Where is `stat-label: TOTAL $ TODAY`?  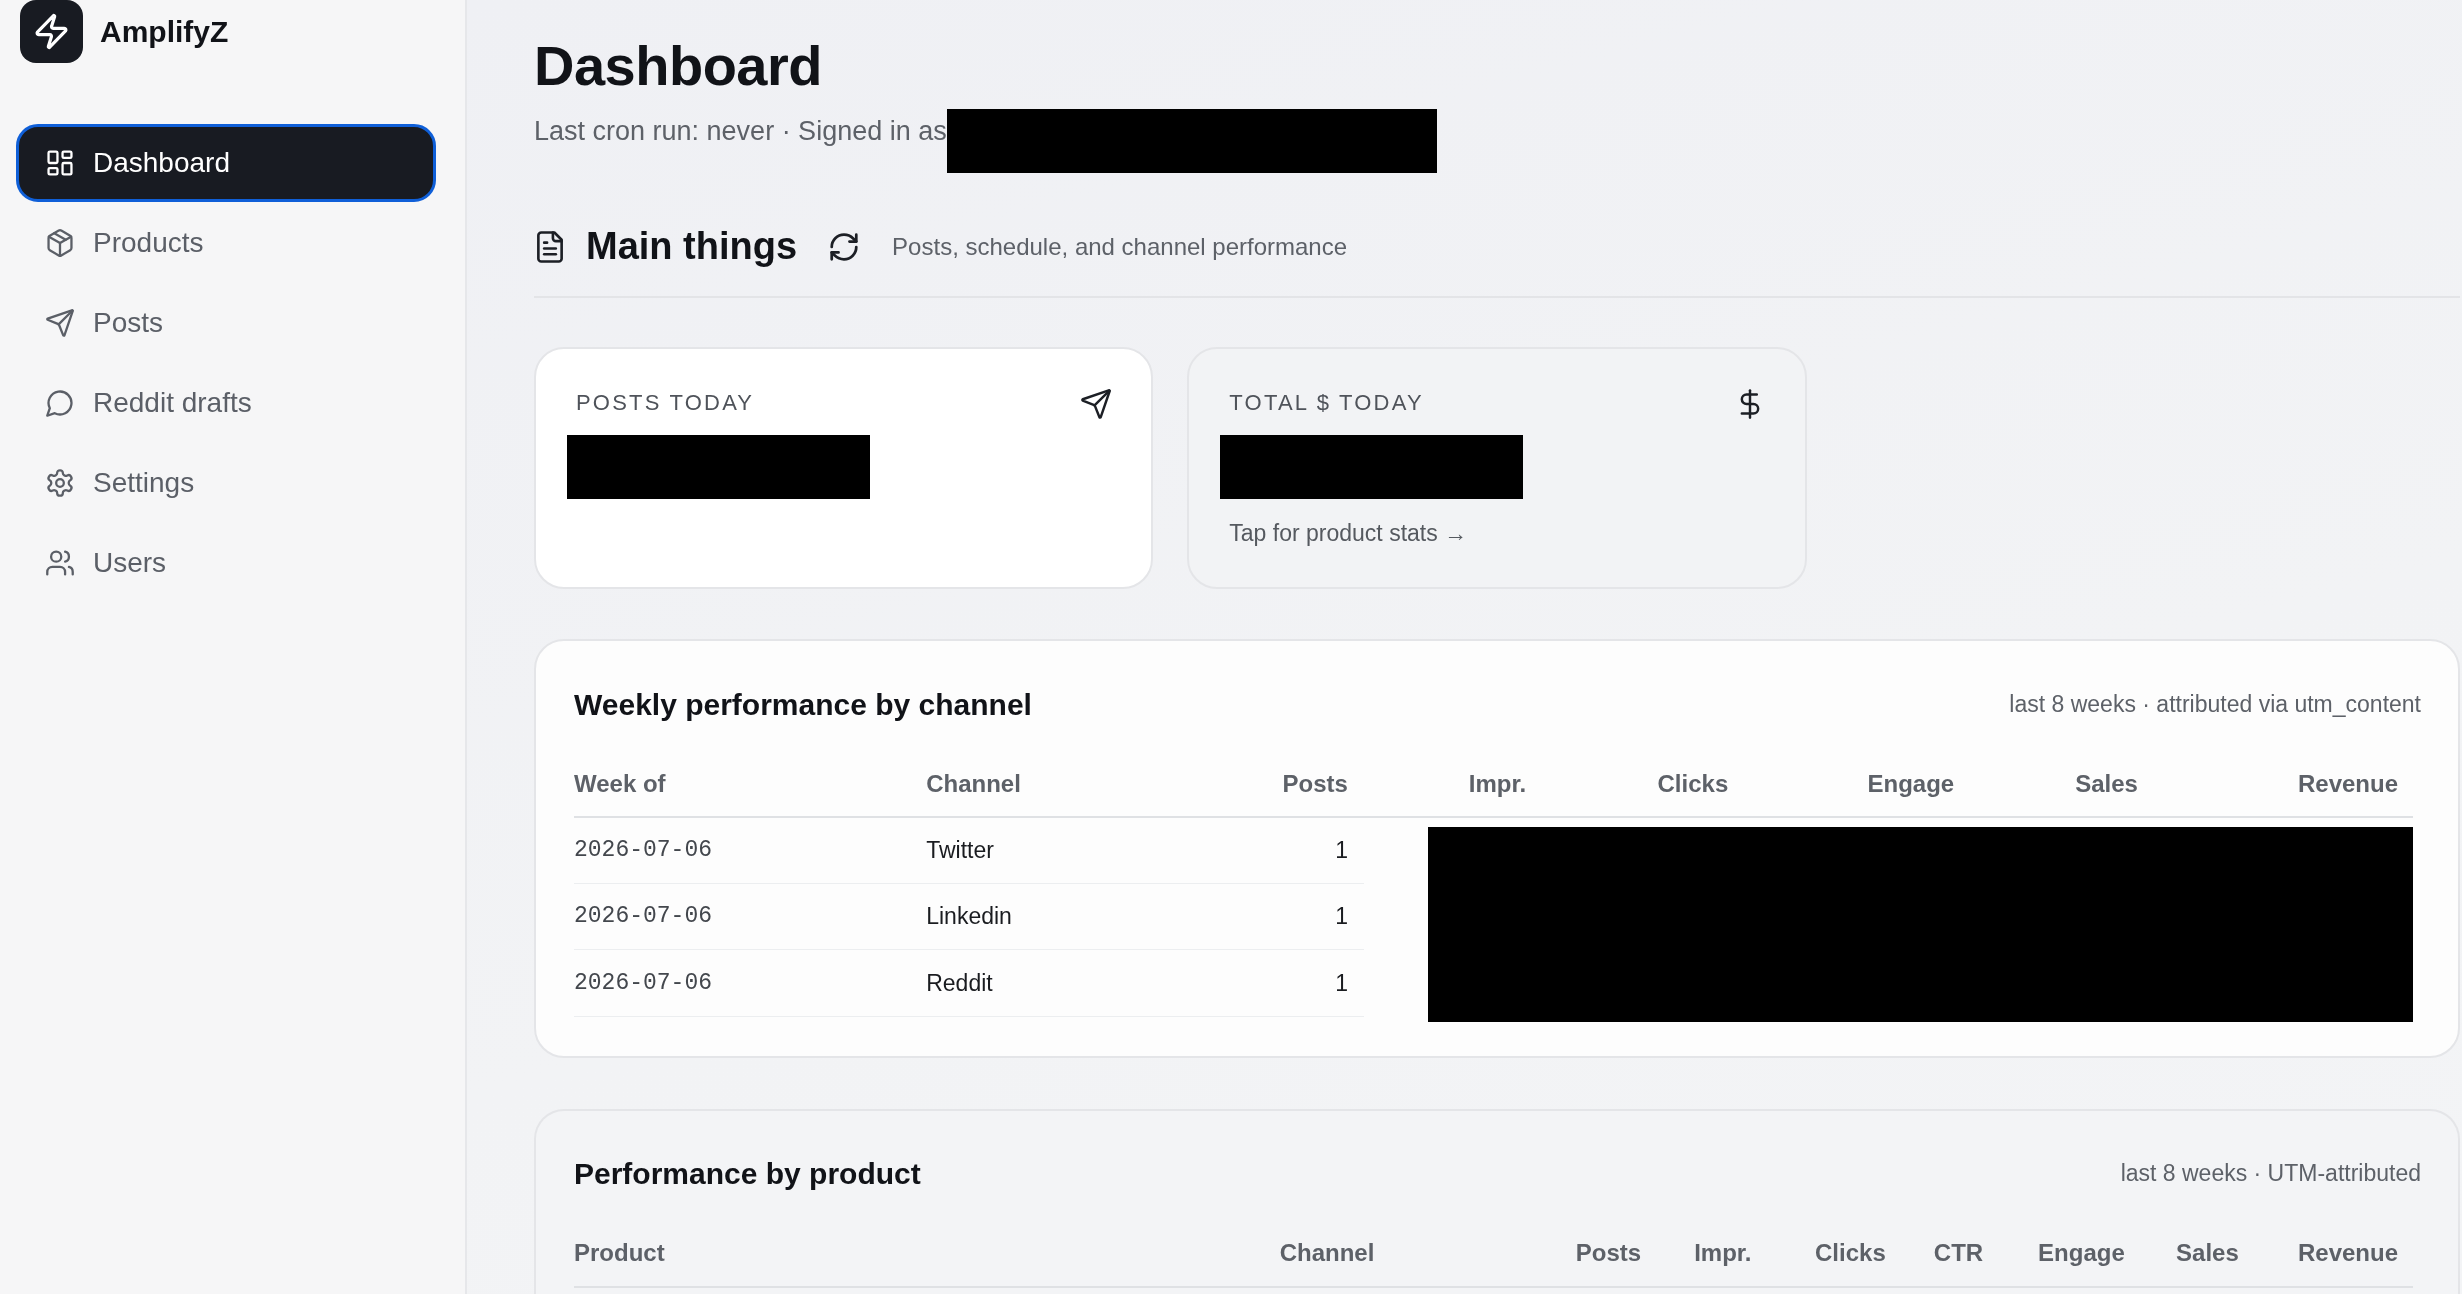 stat-label: TOTAL $ TODAY is located at coordinates (1326, 403).